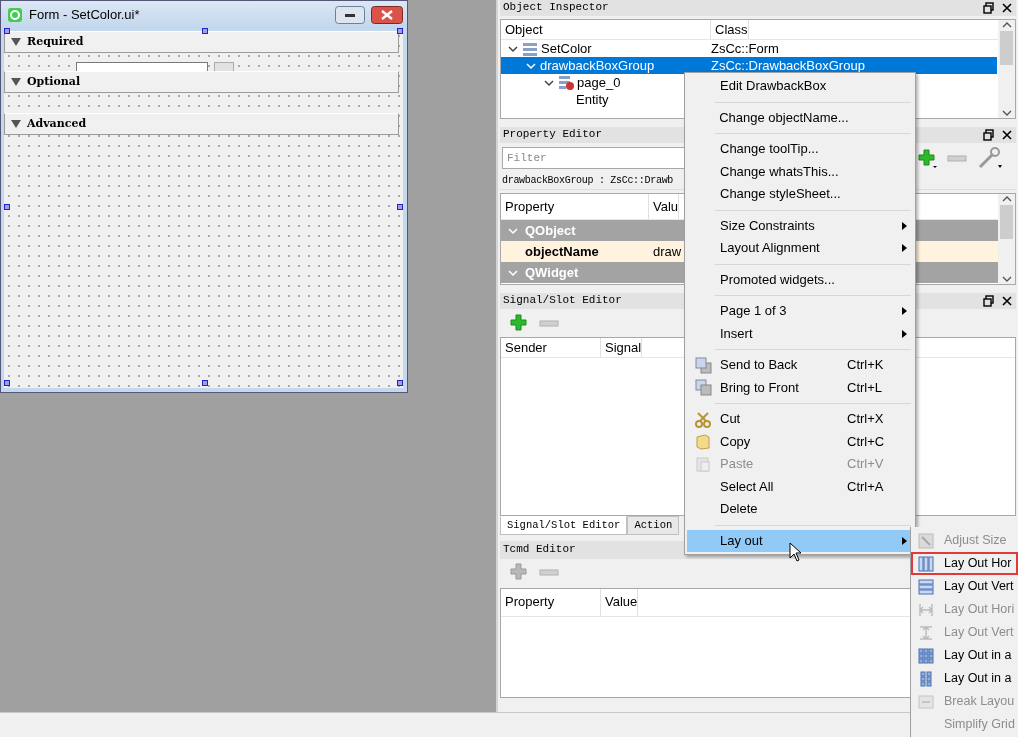 The width and height of the screenshot is (1018, 737). What do you see at coordinates (599, 82) in the screenshot?
I see `object-name: page_0` at bounding box center [599, 82].